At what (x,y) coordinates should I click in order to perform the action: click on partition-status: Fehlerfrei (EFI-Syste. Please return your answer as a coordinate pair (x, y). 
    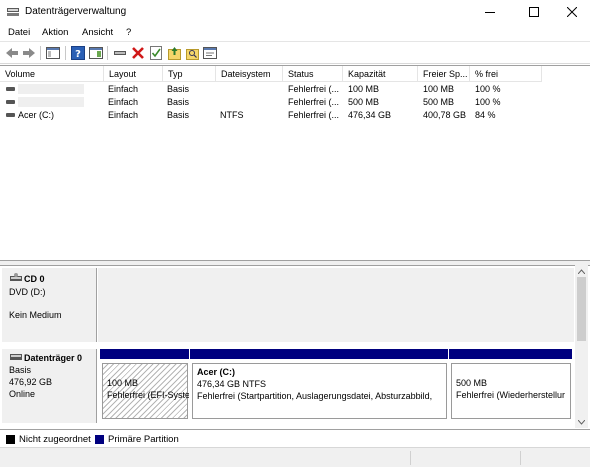
    Looking at the image, I should click on (148, 395).